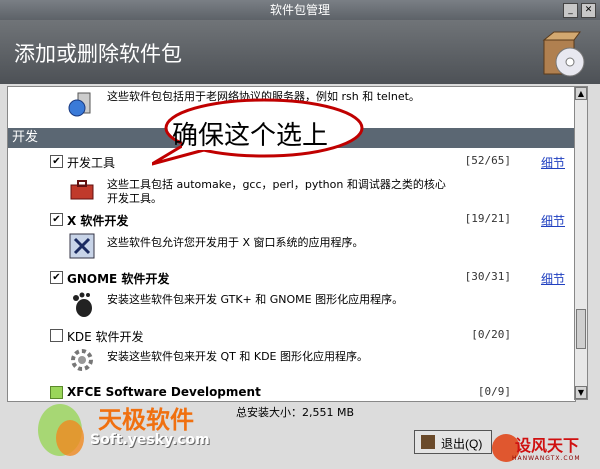 The width and height of the screenshot is (600, 469). I want to click on quit-button: 退出(Q), so click(453, 442).